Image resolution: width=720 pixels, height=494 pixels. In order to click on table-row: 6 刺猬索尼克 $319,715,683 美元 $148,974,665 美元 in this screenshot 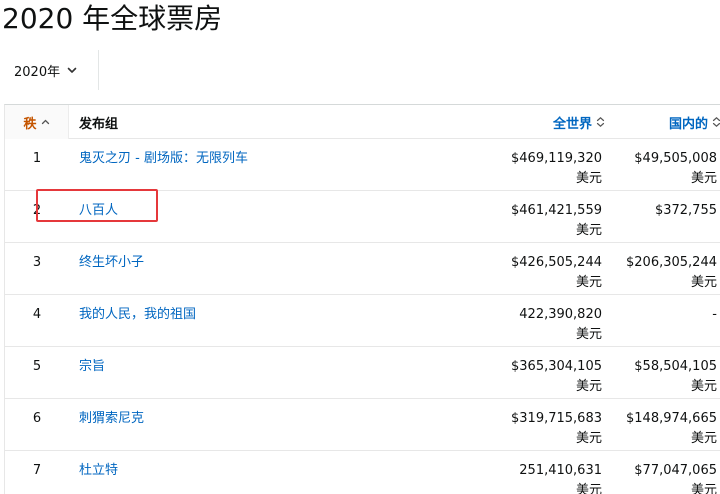, I will do `click(362, 425)`.